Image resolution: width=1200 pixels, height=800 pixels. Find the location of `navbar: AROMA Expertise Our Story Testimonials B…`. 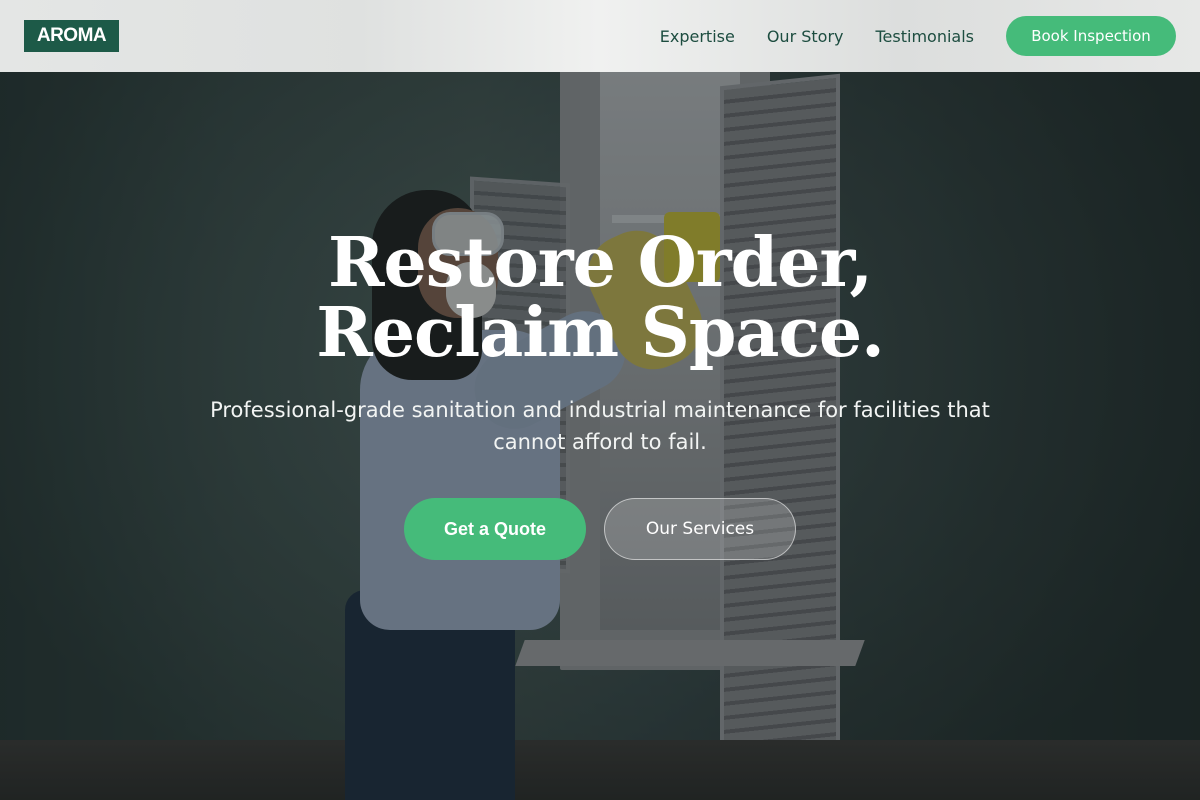

navbar: AROMA Expertise Our Story Testimonials B… is located at coordinates (600, 36).